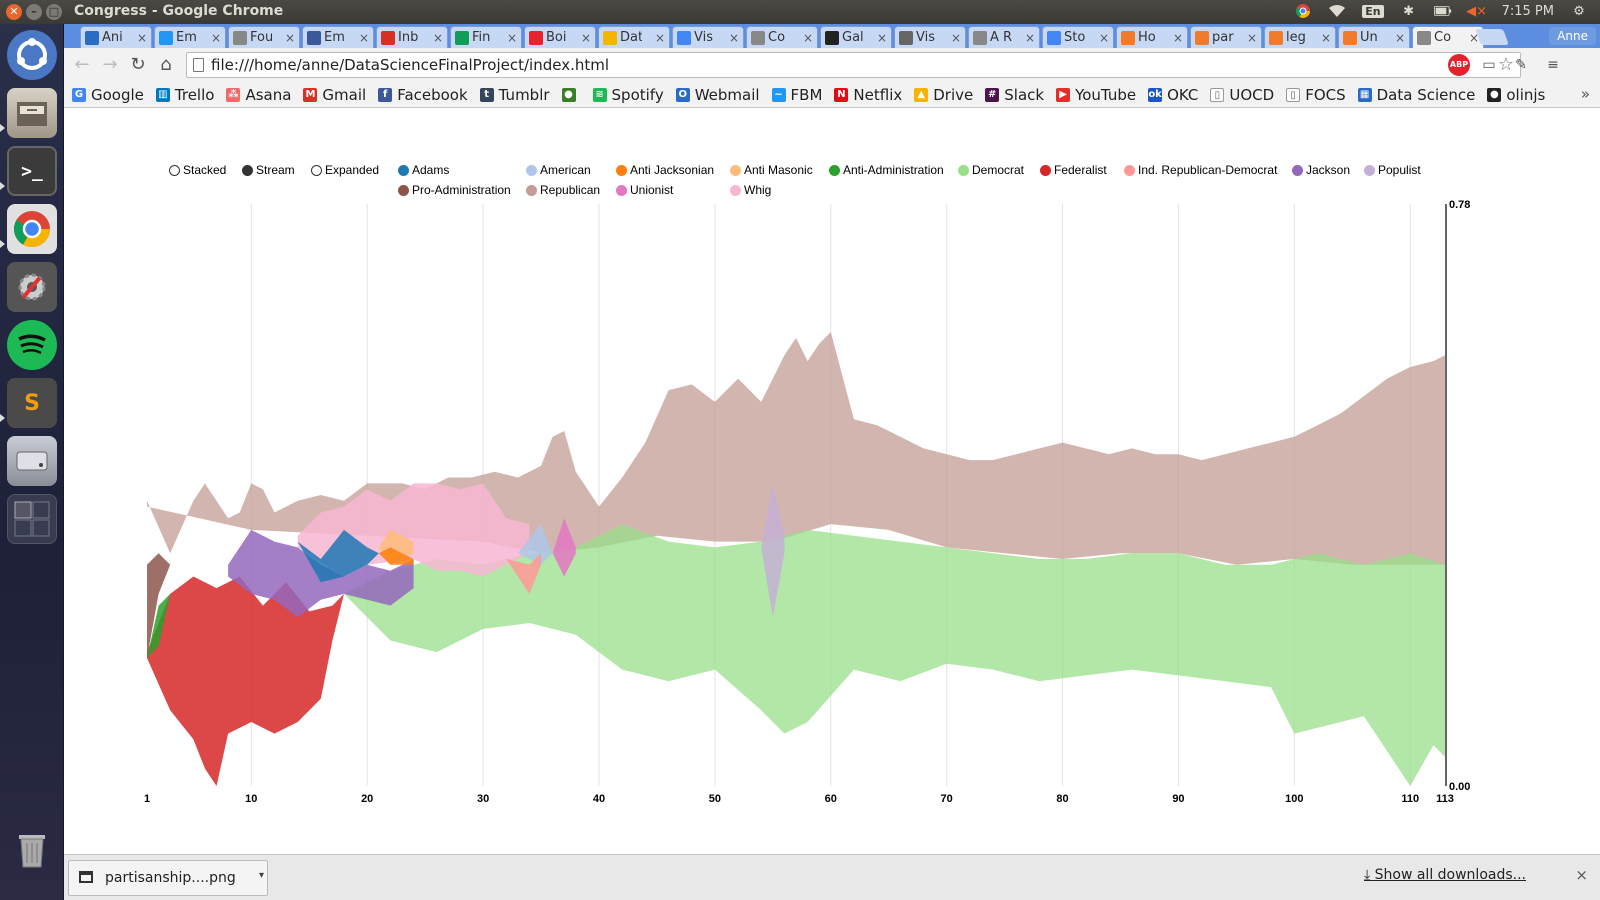 The width and height of the screenshot is (1600, 900). What do you see at coordinates (1373, 11) in the screenshot?
I see `keyboard-language-indicator: En` at bounding box center [1373, 11].